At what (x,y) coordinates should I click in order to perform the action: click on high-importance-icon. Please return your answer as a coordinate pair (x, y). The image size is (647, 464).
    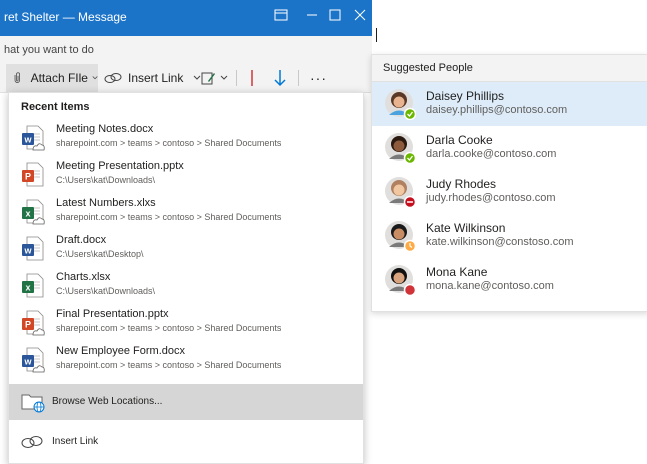
    Looking at the image, I should click on (252, 78).